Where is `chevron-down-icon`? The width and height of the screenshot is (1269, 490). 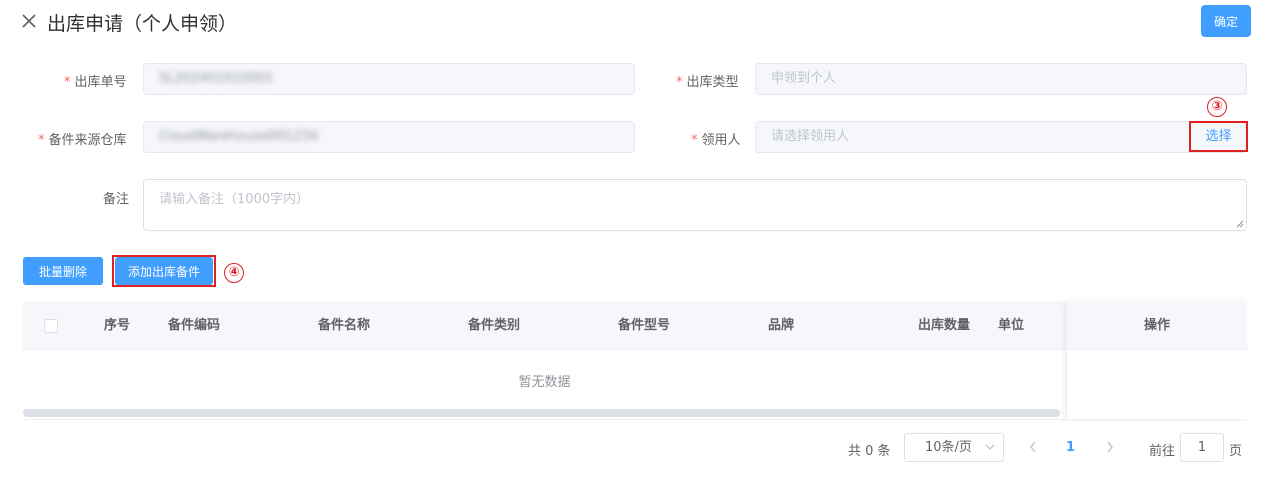
chevron-down-icon is located at coordinates (990, 447).